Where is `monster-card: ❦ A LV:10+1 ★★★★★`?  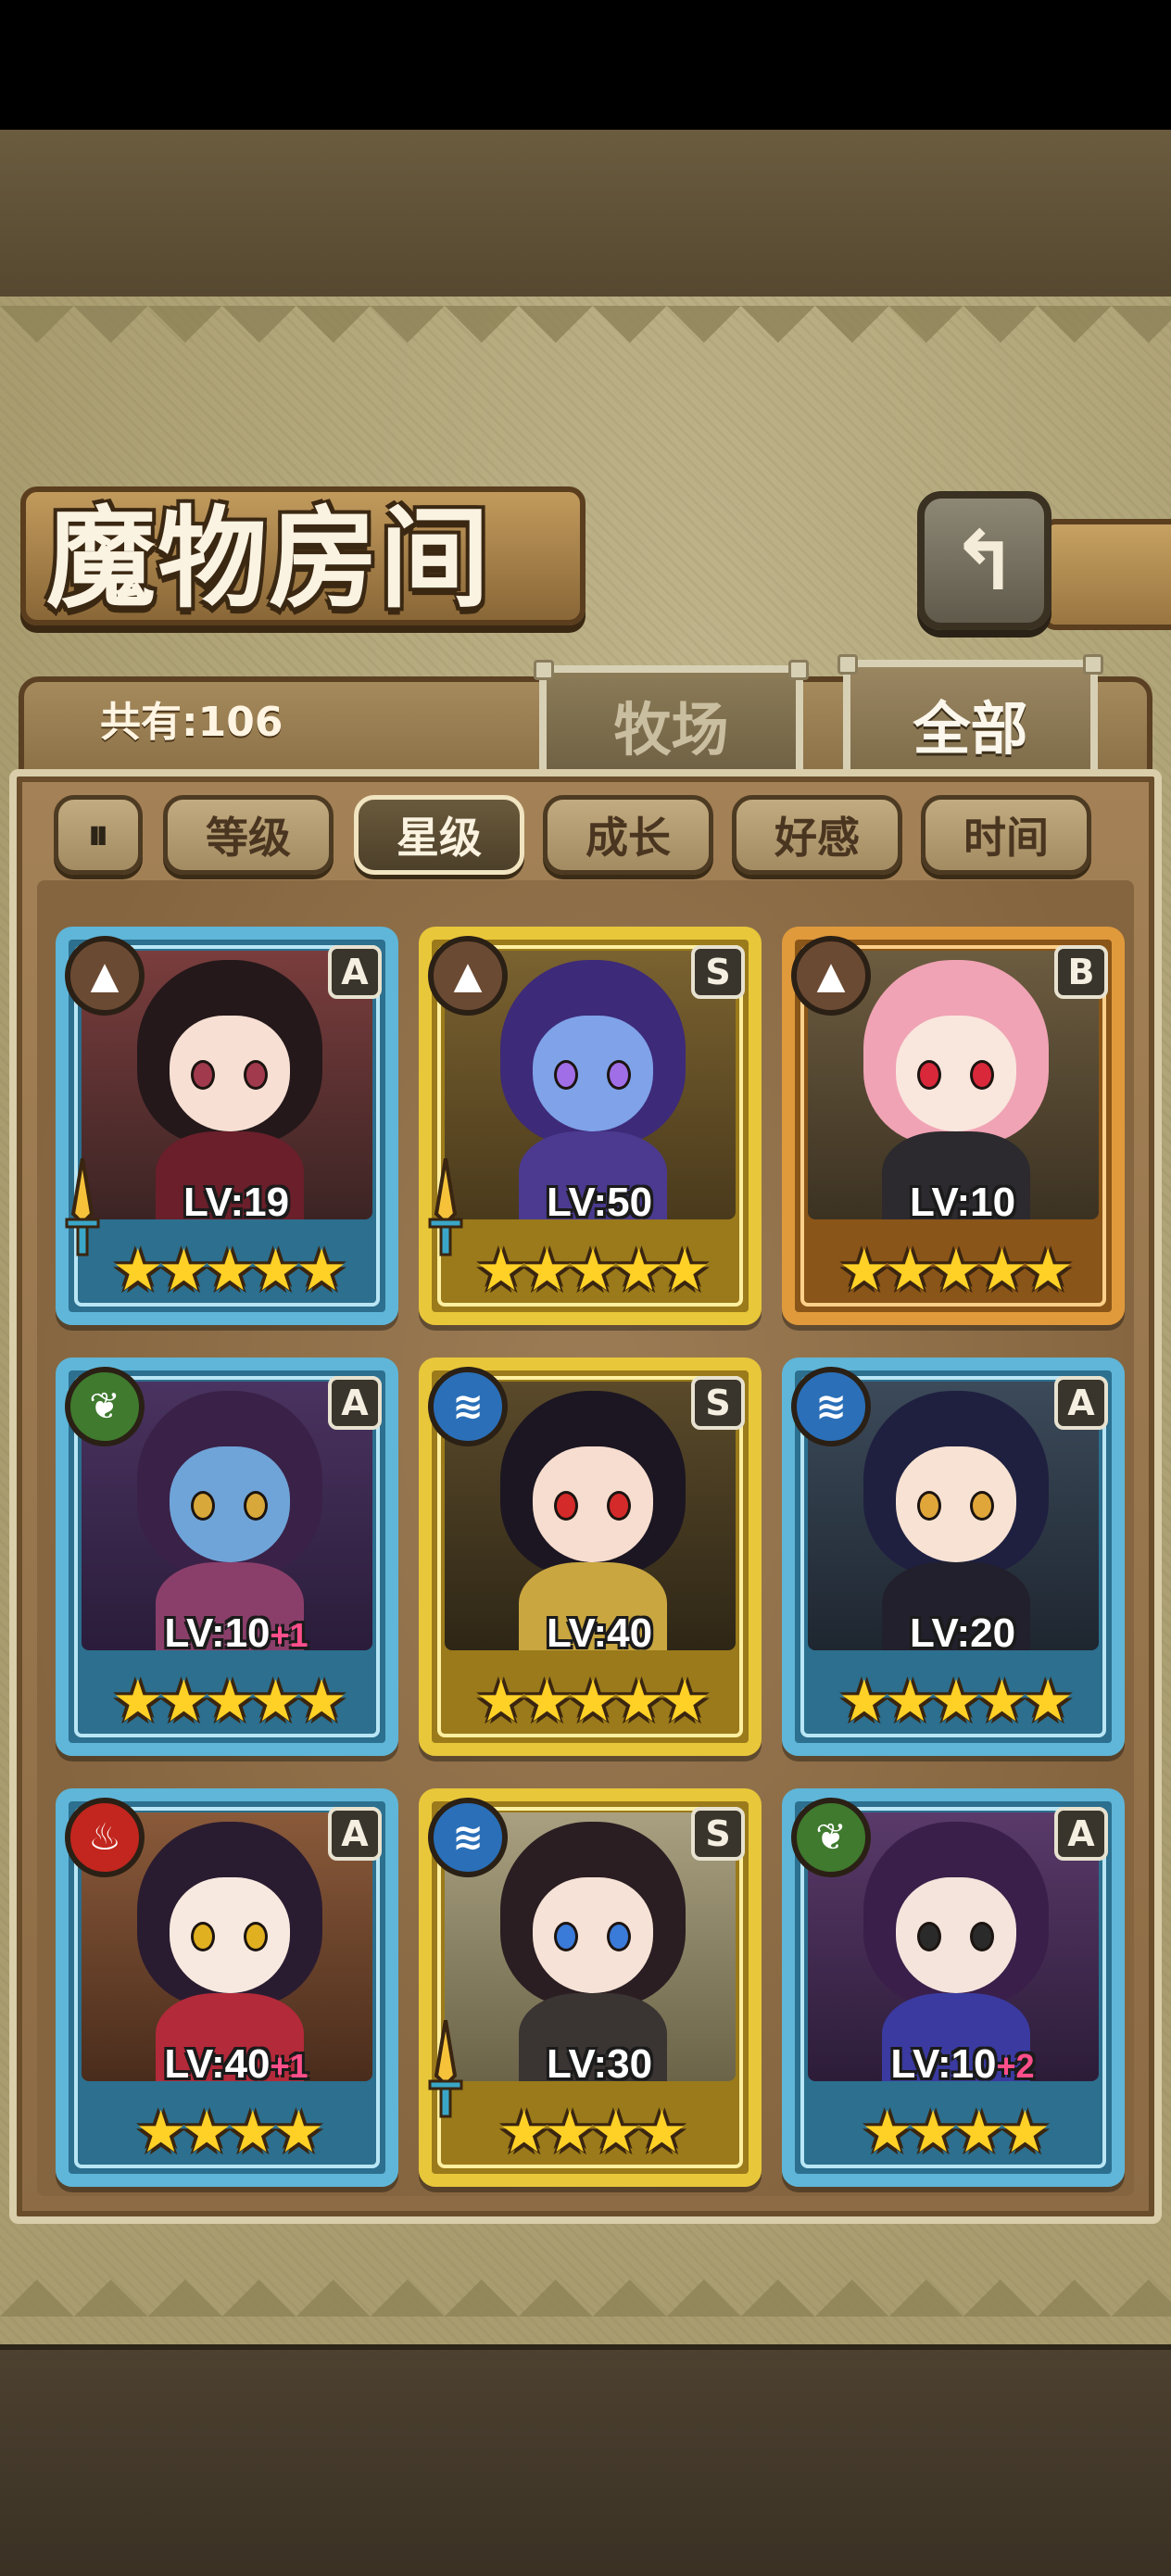 monster-card: ❦ A LV:10+1 ★★★★★ is located at coordinates (227, 1556).